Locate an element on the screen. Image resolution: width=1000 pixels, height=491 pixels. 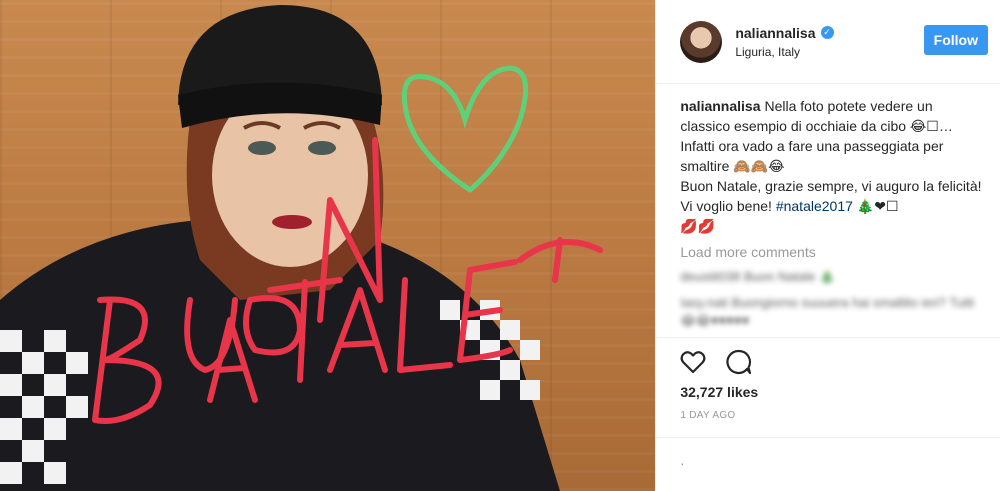
post-timestamp: 1 DAY AGO is located at coordinates (708, 415).